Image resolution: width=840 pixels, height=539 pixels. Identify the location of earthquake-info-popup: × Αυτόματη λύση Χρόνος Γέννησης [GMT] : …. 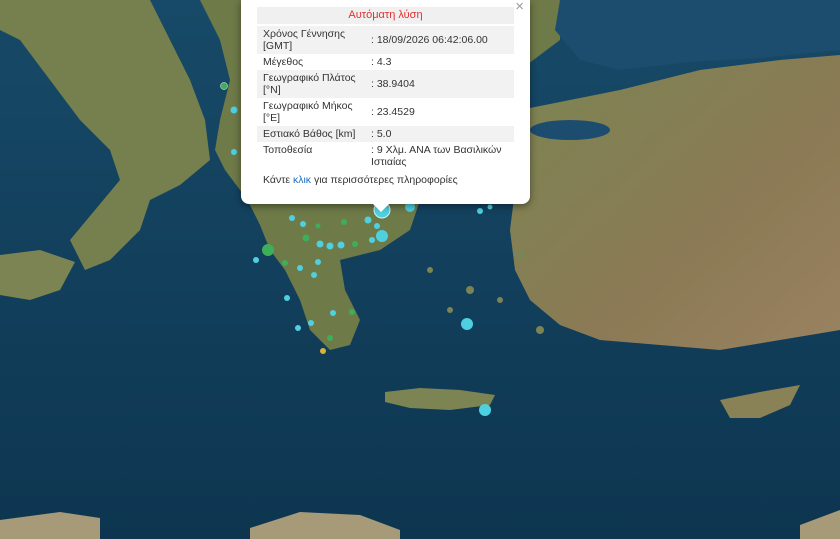
(385, 106).